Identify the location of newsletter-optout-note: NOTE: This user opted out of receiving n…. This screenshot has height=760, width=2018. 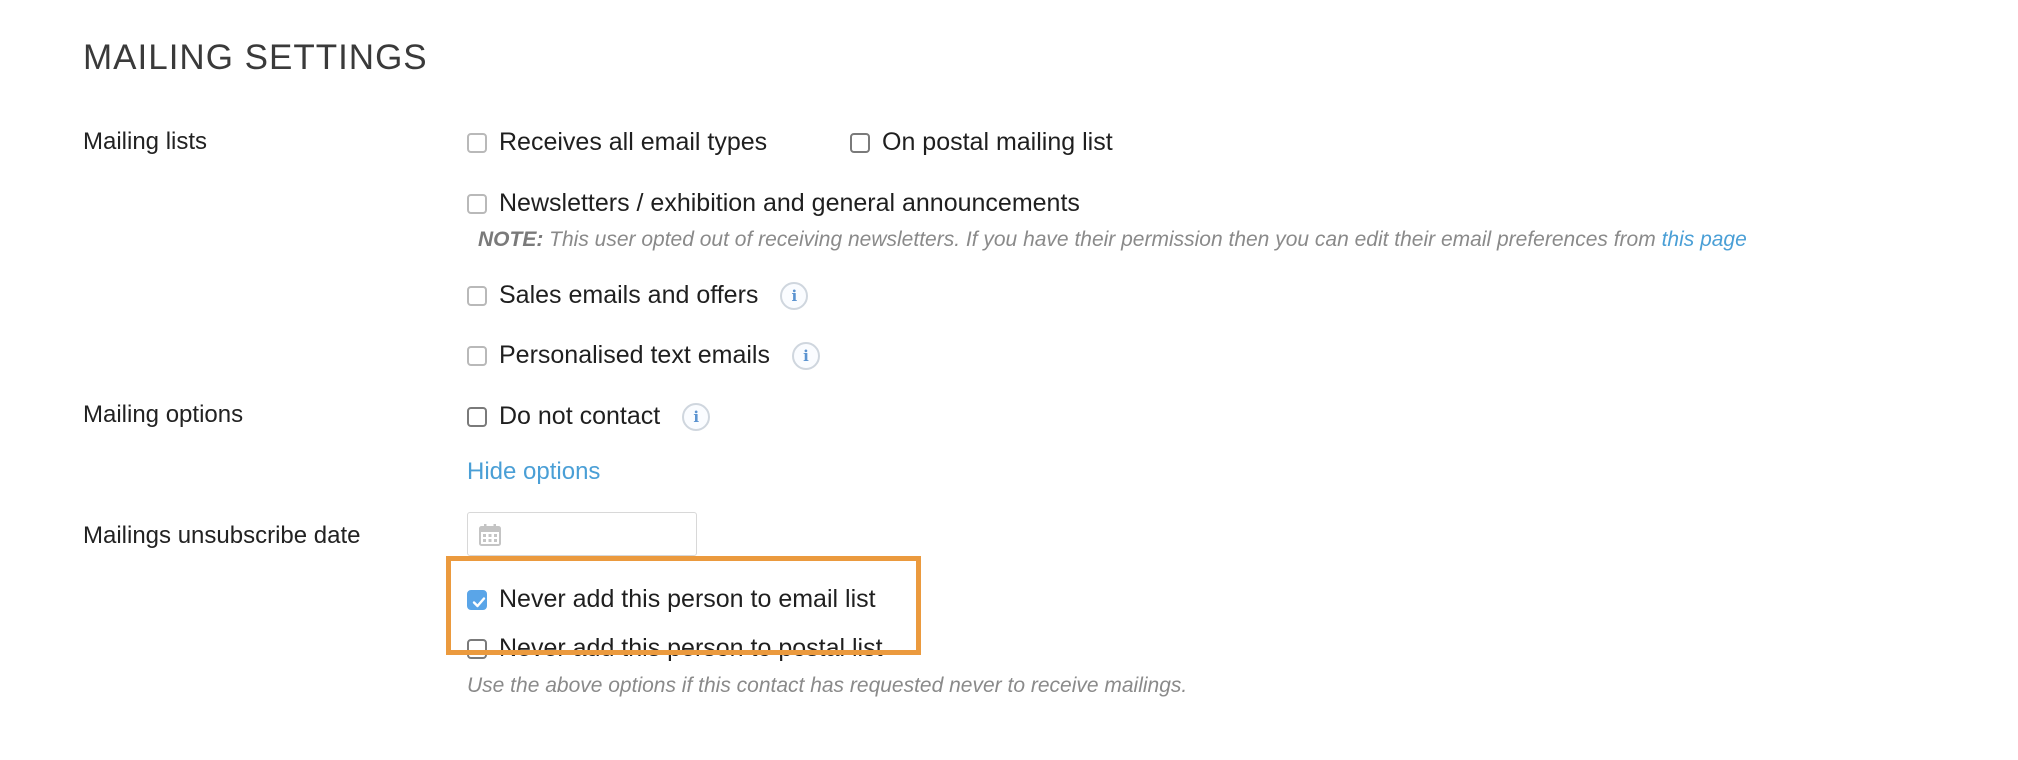
(1112, 240).